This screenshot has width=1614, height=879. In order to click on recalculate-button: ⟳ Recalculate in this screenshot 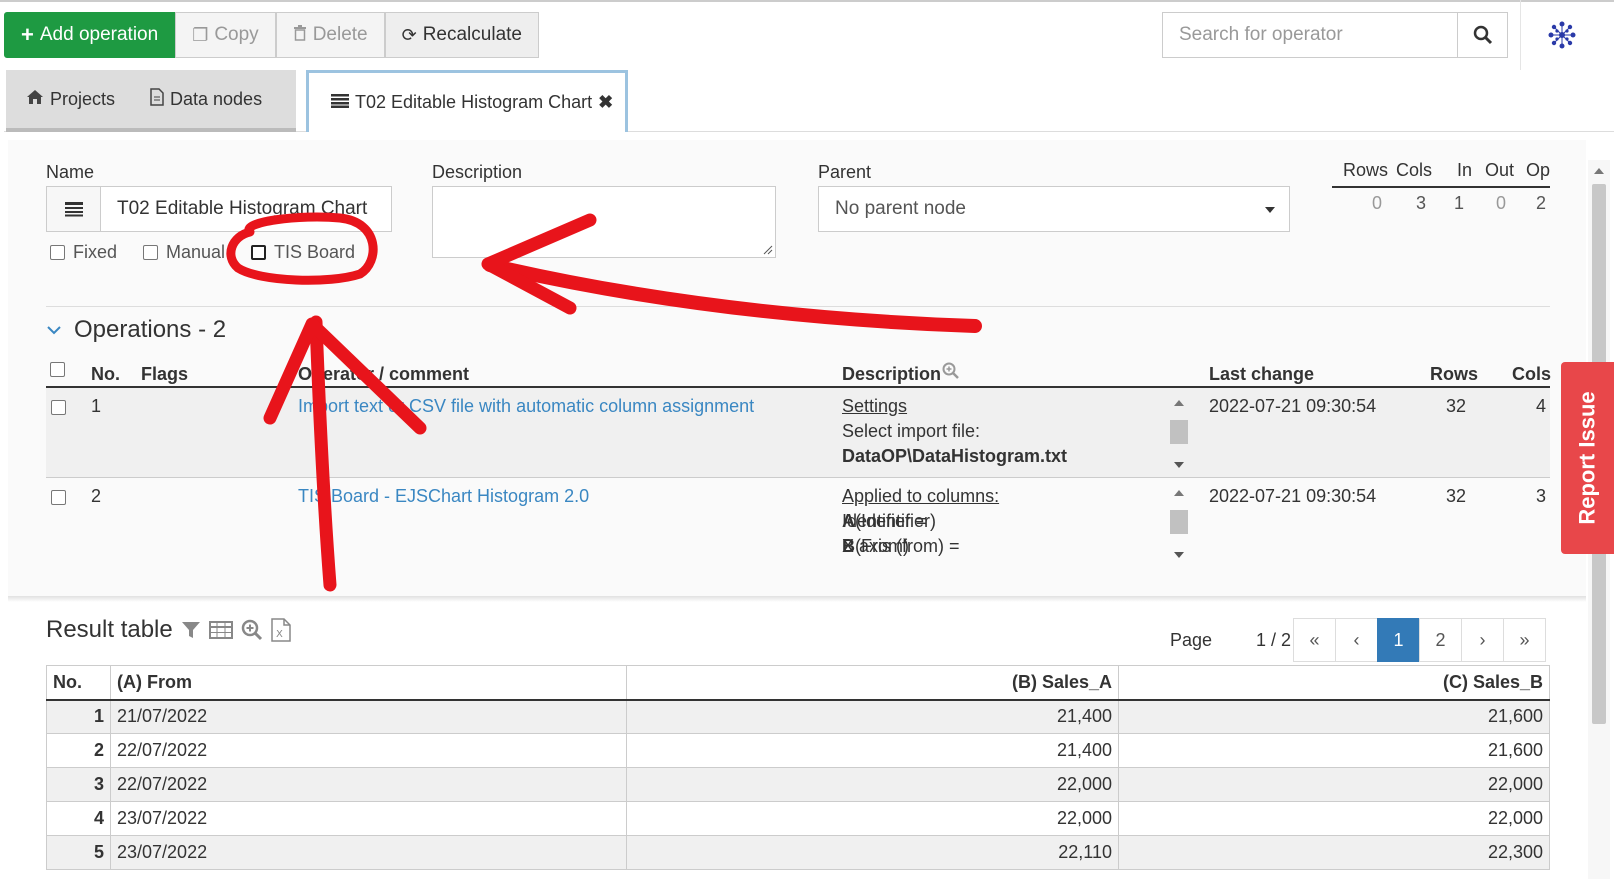, I will do `click(461, 35)`.